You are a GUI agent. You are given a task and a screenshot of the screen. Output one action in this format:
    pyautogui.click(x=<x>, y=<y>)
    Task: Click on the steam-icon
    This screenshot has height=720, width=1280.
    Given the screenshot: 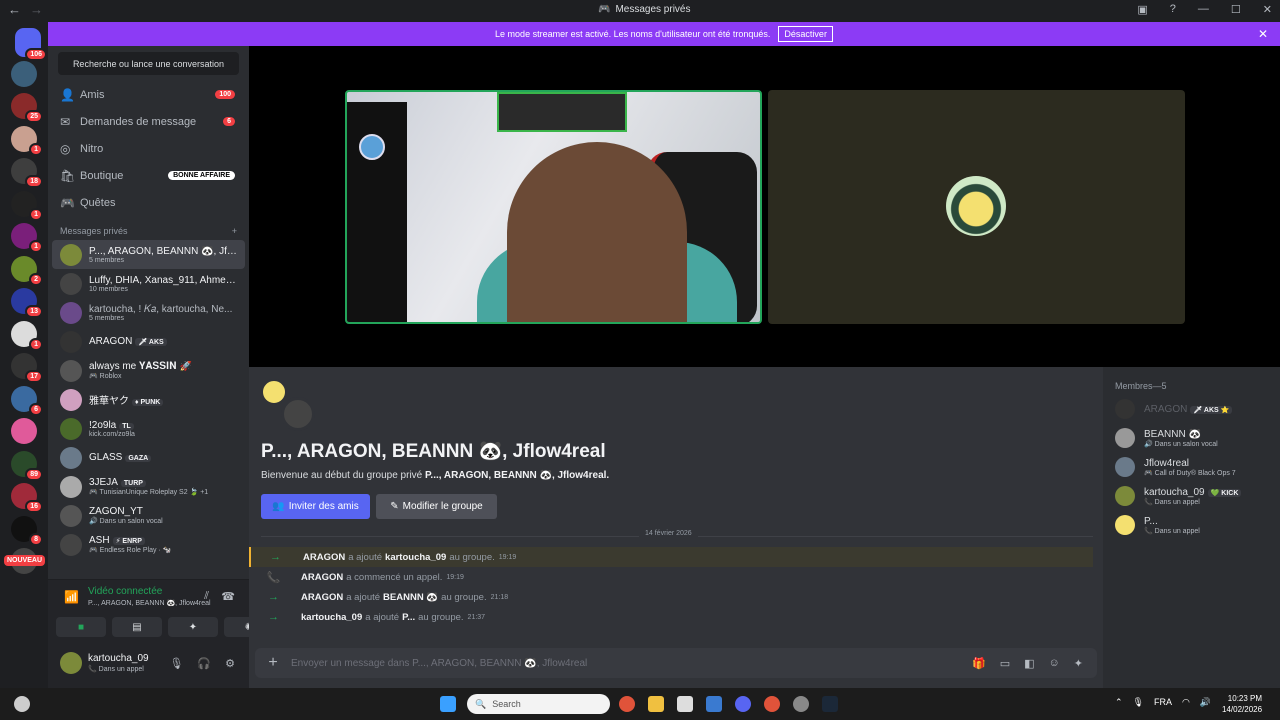 What is the action you would take?
    pyautogui.click(x=830, y=704)
    